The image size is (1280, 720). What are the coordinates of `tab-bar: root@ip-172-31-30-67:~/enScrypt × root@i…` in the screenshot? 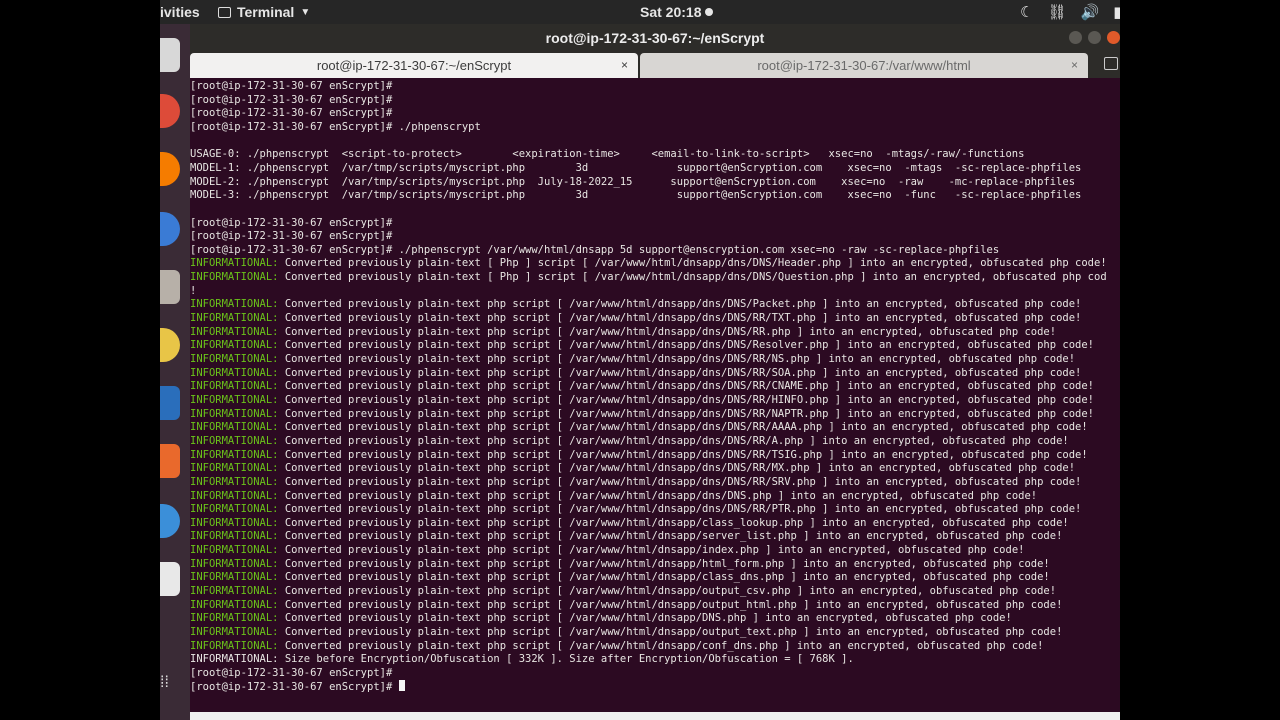 It's located at (655, 65).